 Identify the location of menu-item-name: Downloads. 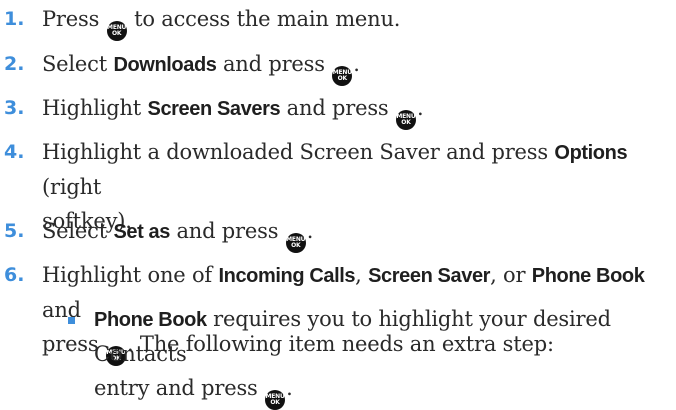
(165, 65).